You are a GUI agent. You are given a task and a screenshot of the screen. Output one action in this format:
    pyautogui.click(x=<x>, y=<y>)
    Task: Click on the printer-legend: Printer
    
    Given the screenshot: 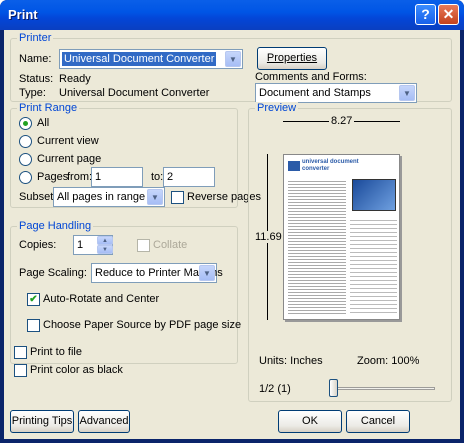 What is the action you would take?
    pyautogui.click(x=35, y=38)
    